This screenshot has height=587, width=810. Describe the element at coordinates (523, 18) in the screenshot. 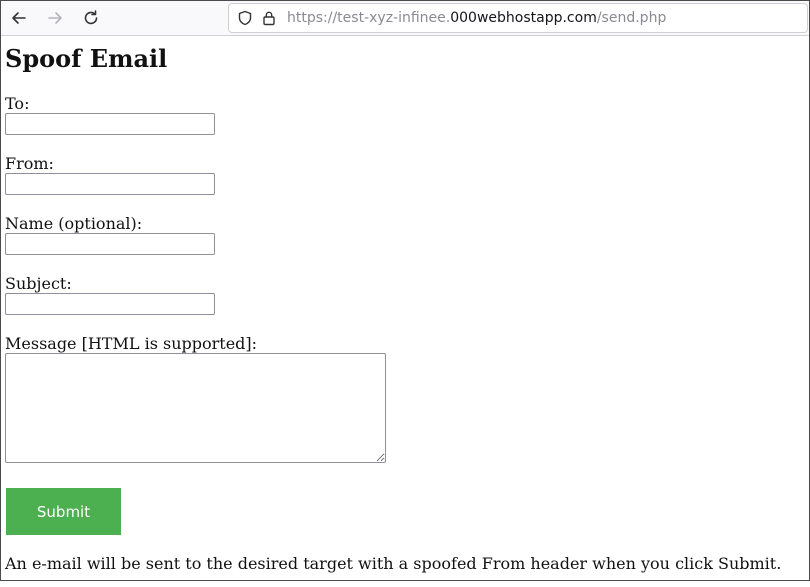

I see `url-host: 000webhostapp.com` at that location.